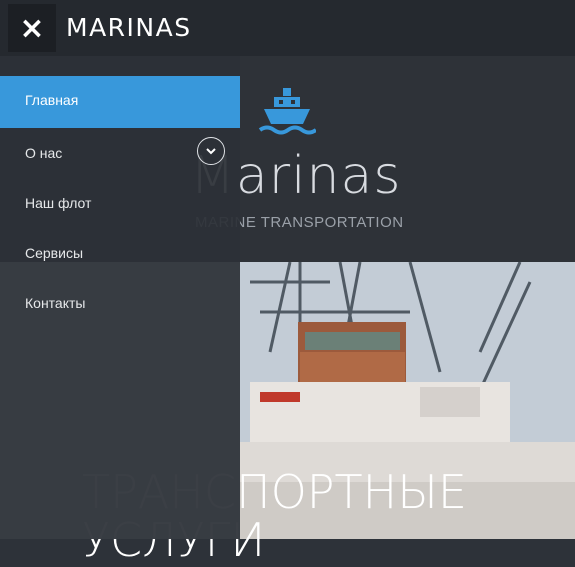 The width and height of the screenshot is (575, 567). What do you see at coordinates (52, 100) in the screenshot?
I see `menu-item-label: Главная` at bounding box center [52, 100].